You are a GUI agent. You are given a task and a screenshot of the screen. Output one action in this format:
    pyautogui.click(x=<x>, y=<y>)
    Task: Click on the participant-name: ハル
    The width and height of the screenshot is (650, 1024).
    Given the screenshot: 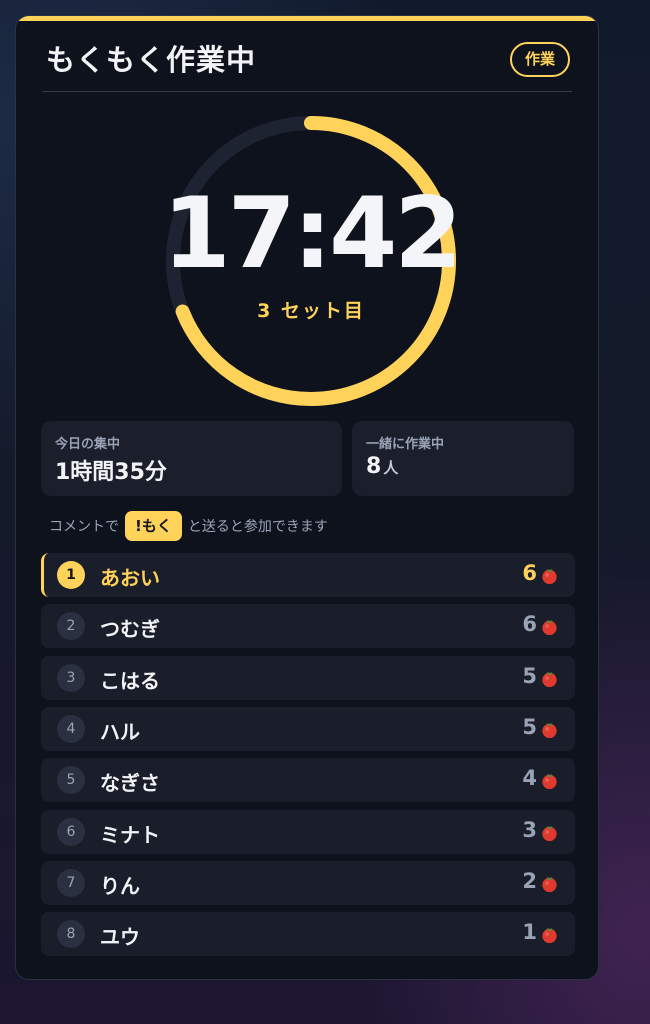 What is the action you would take?
    pyautogui.click(x=120, y=731)
    